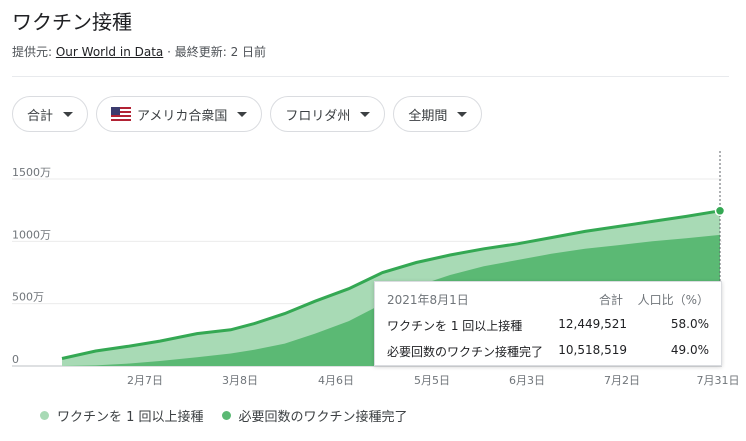 The width and height of the screenshot is (746, 441). Describe the element at coordinates (34, 52) in the screenshot. I see `source-prefix: 提供元:` at that location.